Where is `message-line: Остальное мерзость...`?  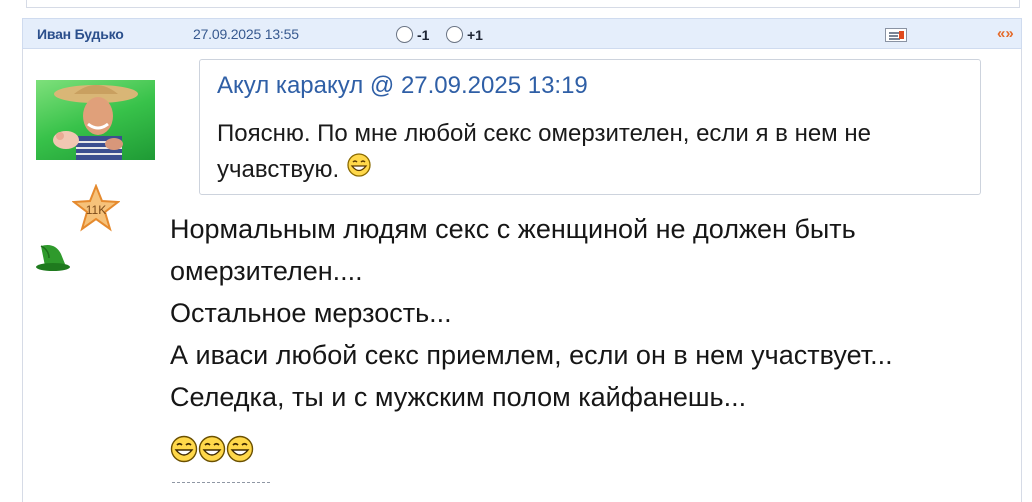 message-line: Остальное мерзость... is located at coordinates (311, 313).